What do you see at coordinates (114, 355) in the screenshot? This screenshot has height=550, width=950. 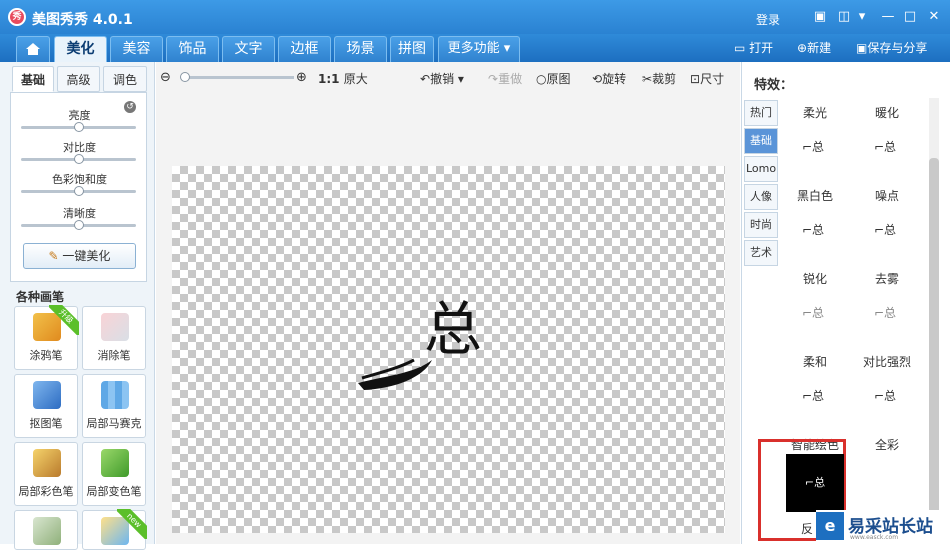 I see `brush-label: 消除笔` at bounding box center [114, 355].